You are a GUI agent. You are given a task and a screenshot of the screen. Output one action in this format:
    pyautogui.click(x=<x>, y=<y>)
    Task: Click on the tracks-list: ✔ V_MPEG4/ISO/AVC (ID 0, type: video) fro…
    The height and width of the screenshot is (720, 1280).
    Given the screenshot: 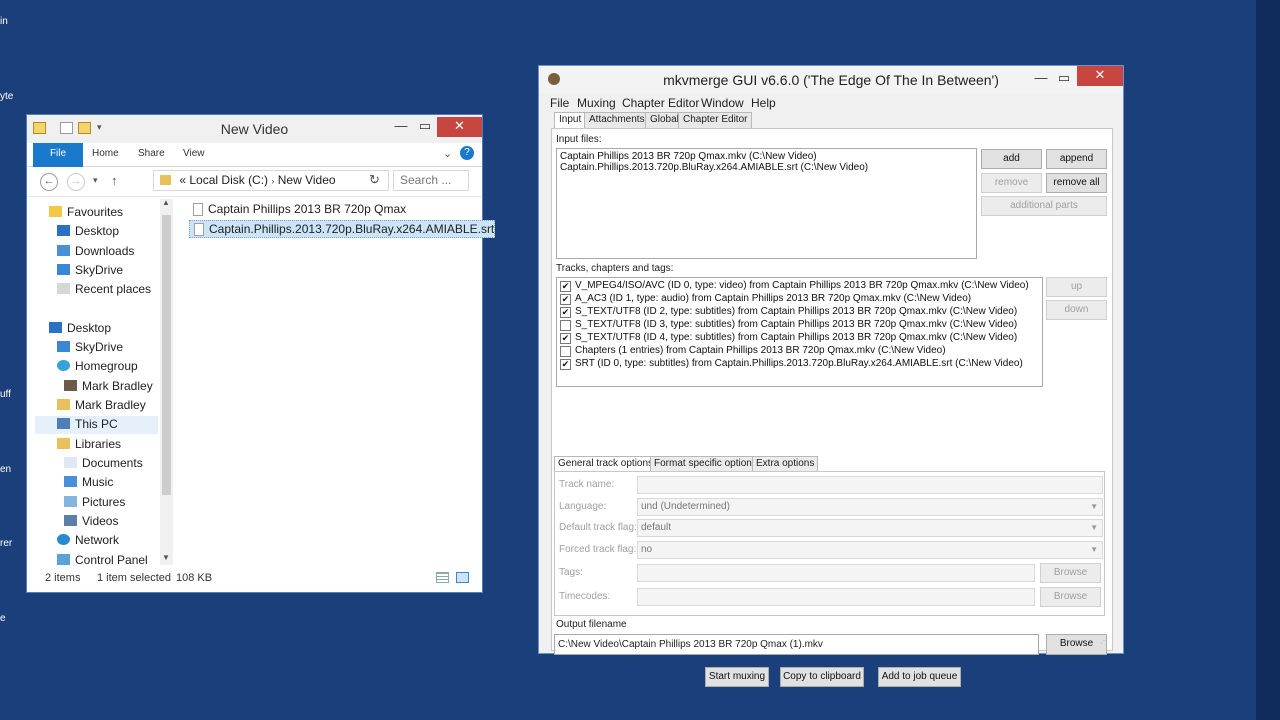 What is the action you would take?
    pyautogui.click(x=799, y=332)
    